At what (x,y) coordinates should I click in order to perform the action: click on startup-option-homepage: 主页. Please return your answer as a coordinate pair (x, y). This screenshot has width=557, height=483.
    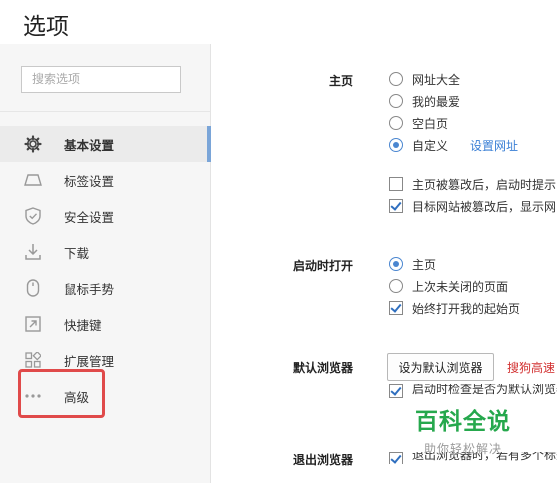
    Looking at the image, I should click on (412, 264).